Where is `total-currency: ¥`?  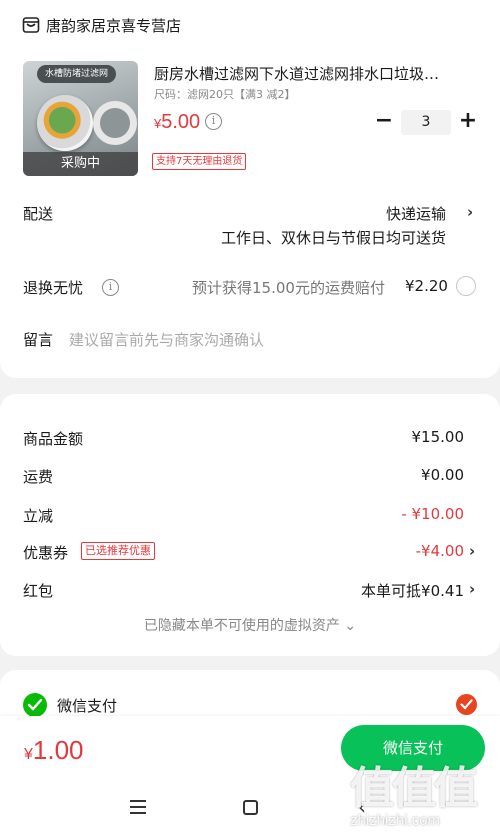
total-currency: ¥ is located at coordinates (28, 754).